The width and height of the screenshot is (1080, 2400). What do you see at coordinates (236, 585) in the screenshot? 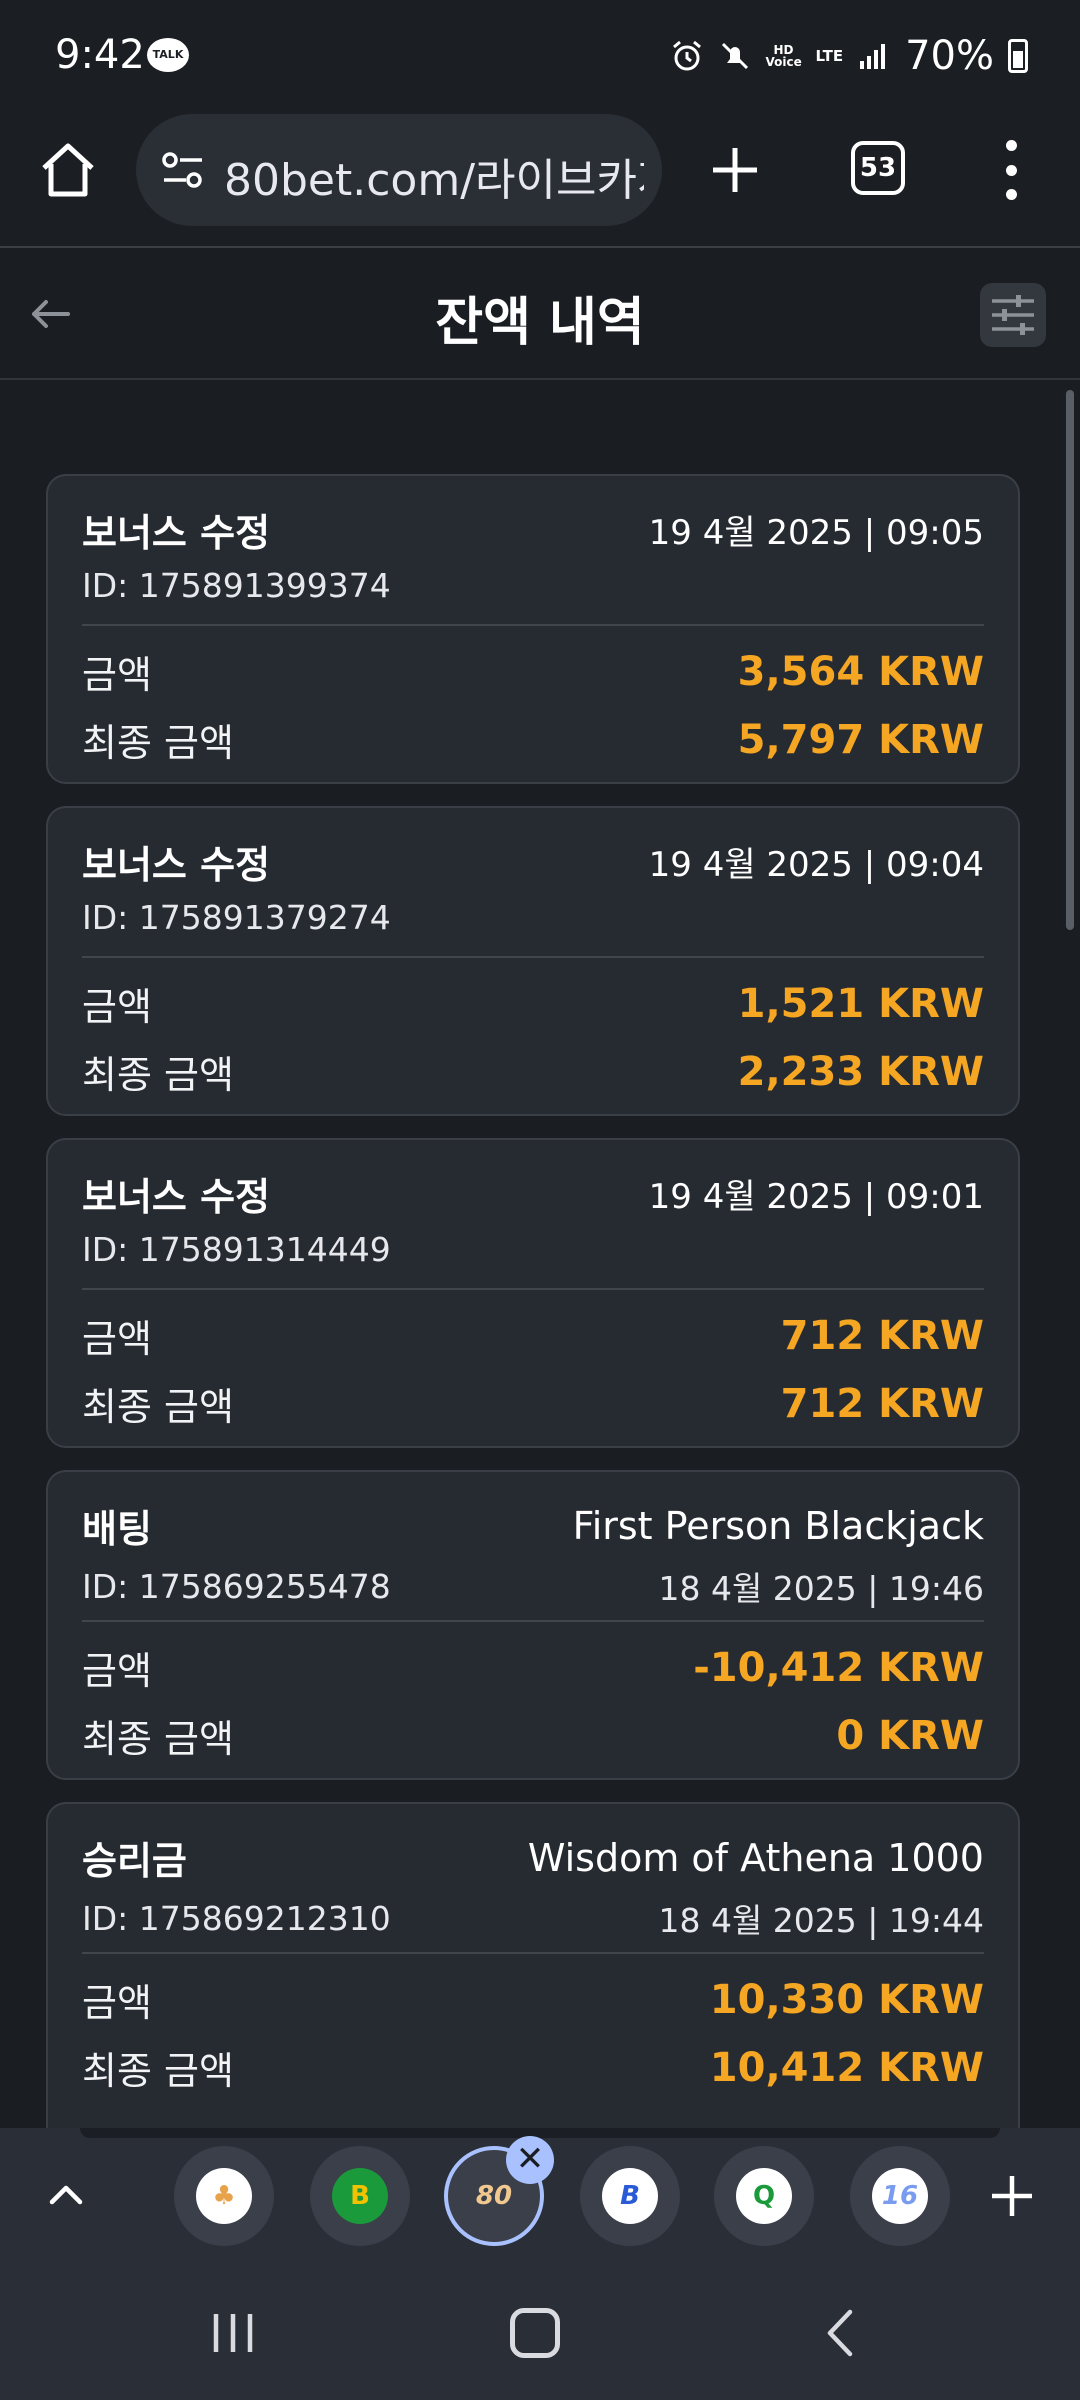
I see `transaction-id: ID: 175891399374` at bounding box center [236, 585].